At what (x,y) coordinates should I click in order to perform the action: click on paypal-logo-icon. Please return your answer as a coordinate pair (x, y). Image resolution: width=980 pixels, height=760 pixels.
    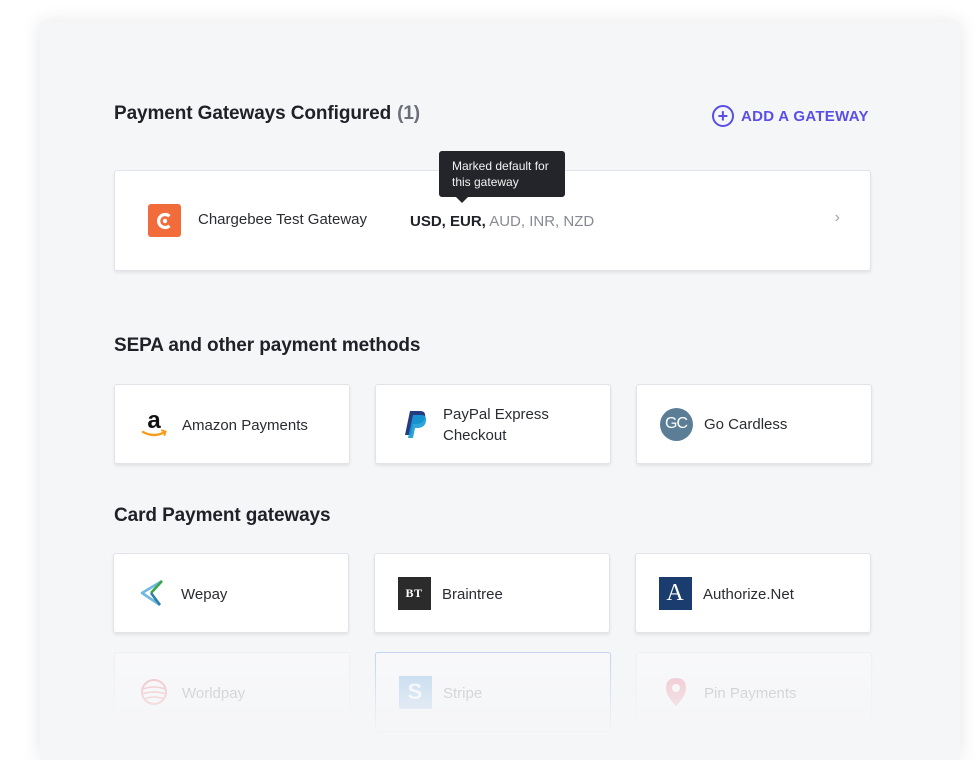
    Looking at the image, I should click on (415, 424).